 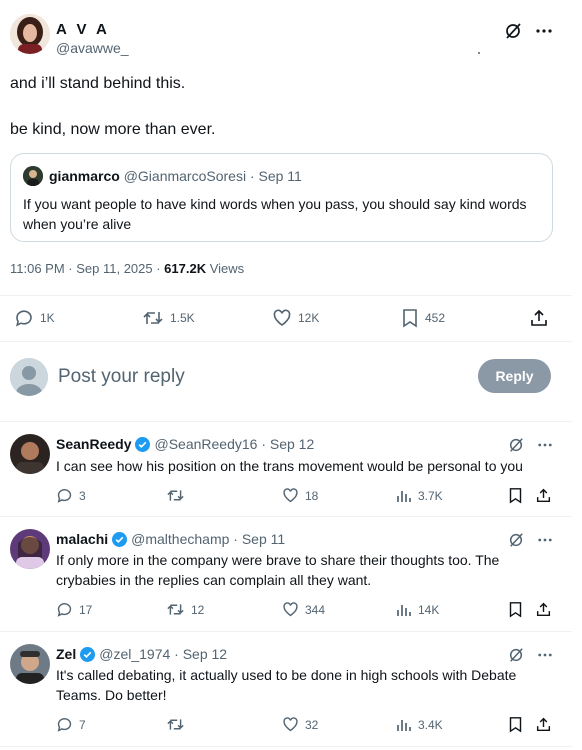 What do you see at coordinates (182, 318) in the screenshot?
I see `repost-count: 1.5K` at bounding box center [182, 318].